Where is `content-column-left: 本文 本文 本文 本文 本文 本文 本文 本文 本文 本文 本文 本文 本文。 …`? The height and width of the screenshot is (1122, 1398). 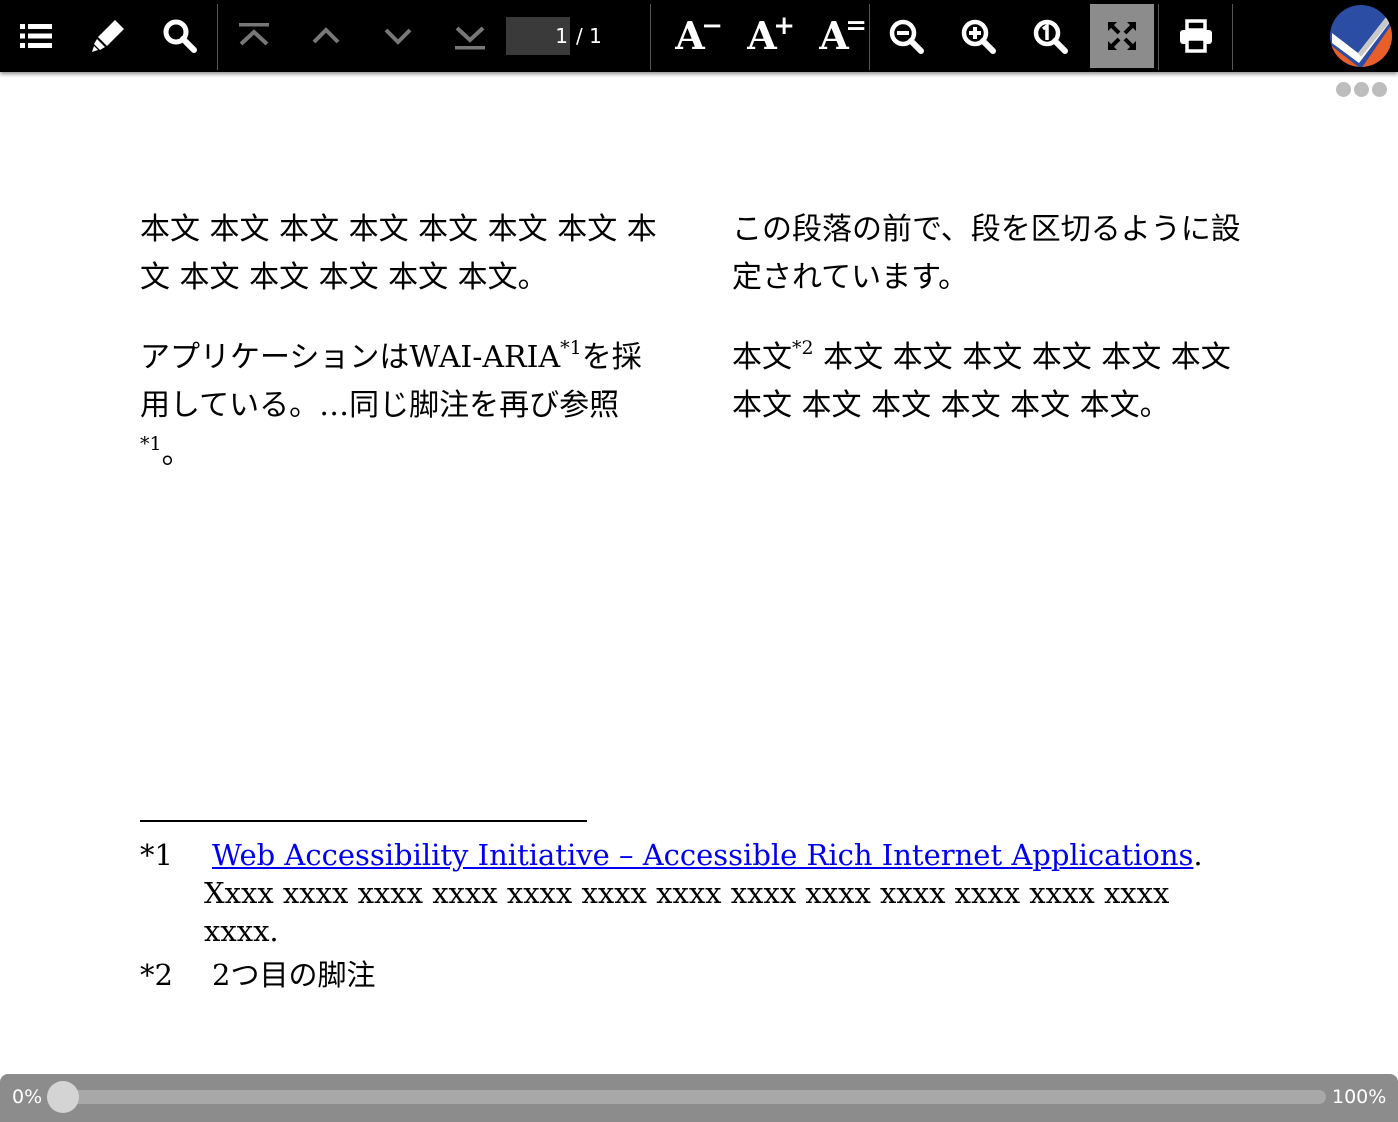
content-column-left: 本文 本文 本文 本文 本文 本文 本文 本文 本文 本文 本文 本文 本文。 … is located at coordinates (400, 358).